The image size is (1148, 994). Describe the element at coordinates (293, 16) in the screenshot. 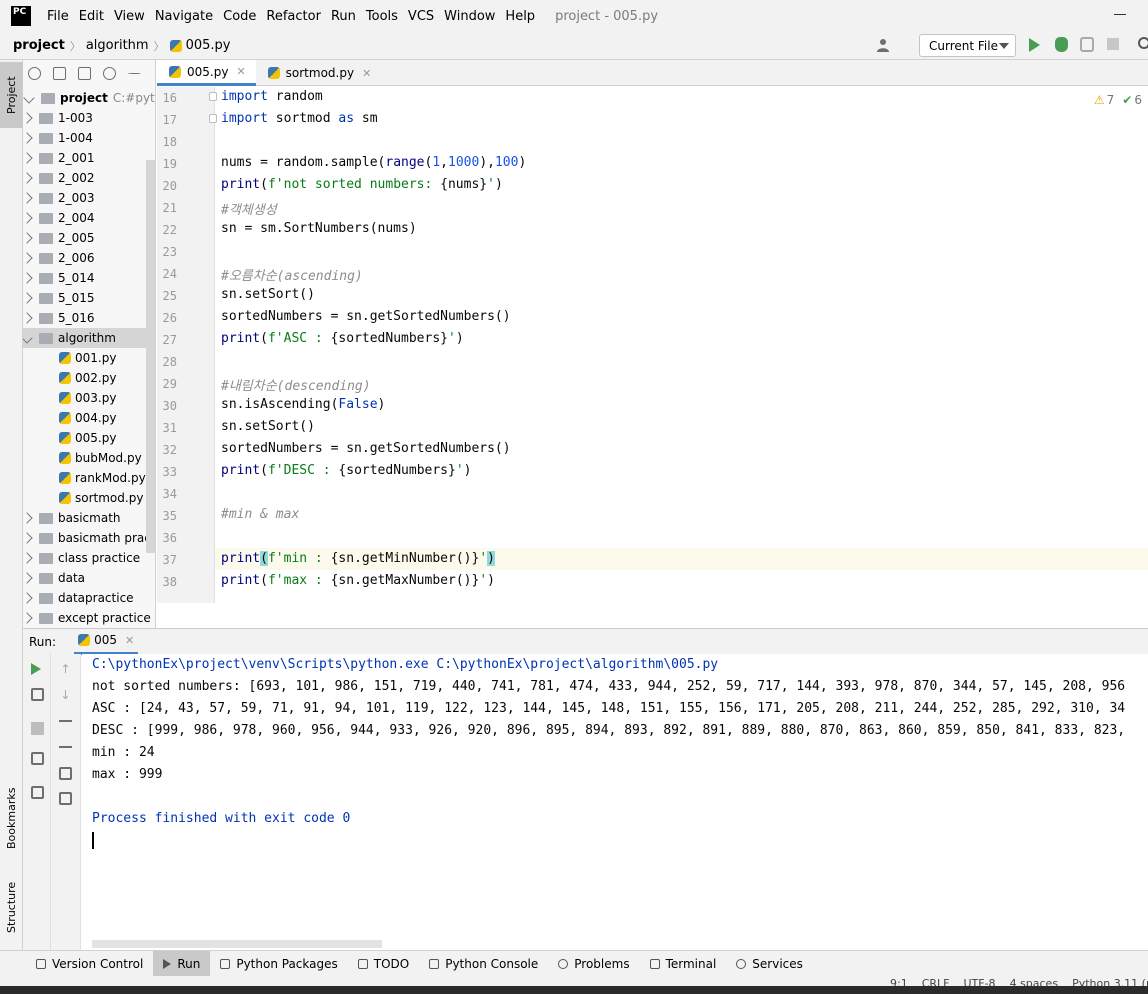

I see `menu-refactor: Refactor` at that location.